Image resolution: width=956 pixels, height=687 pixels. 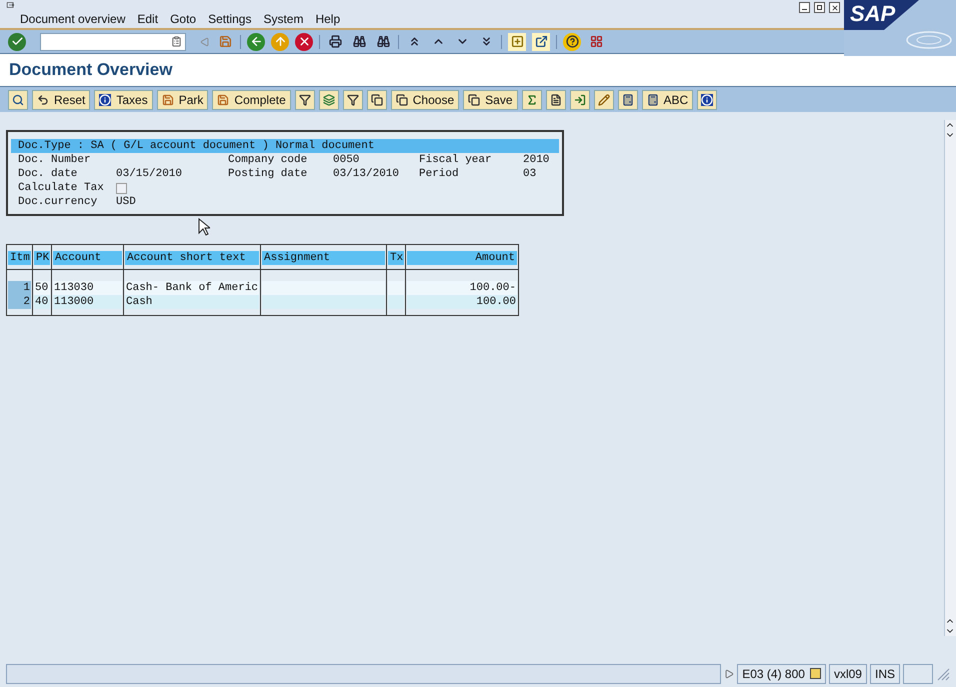 What do you see at coordinates (268, 160) in the screenshot?
I see `field-label: Company code` at bounding box center [268, 160].